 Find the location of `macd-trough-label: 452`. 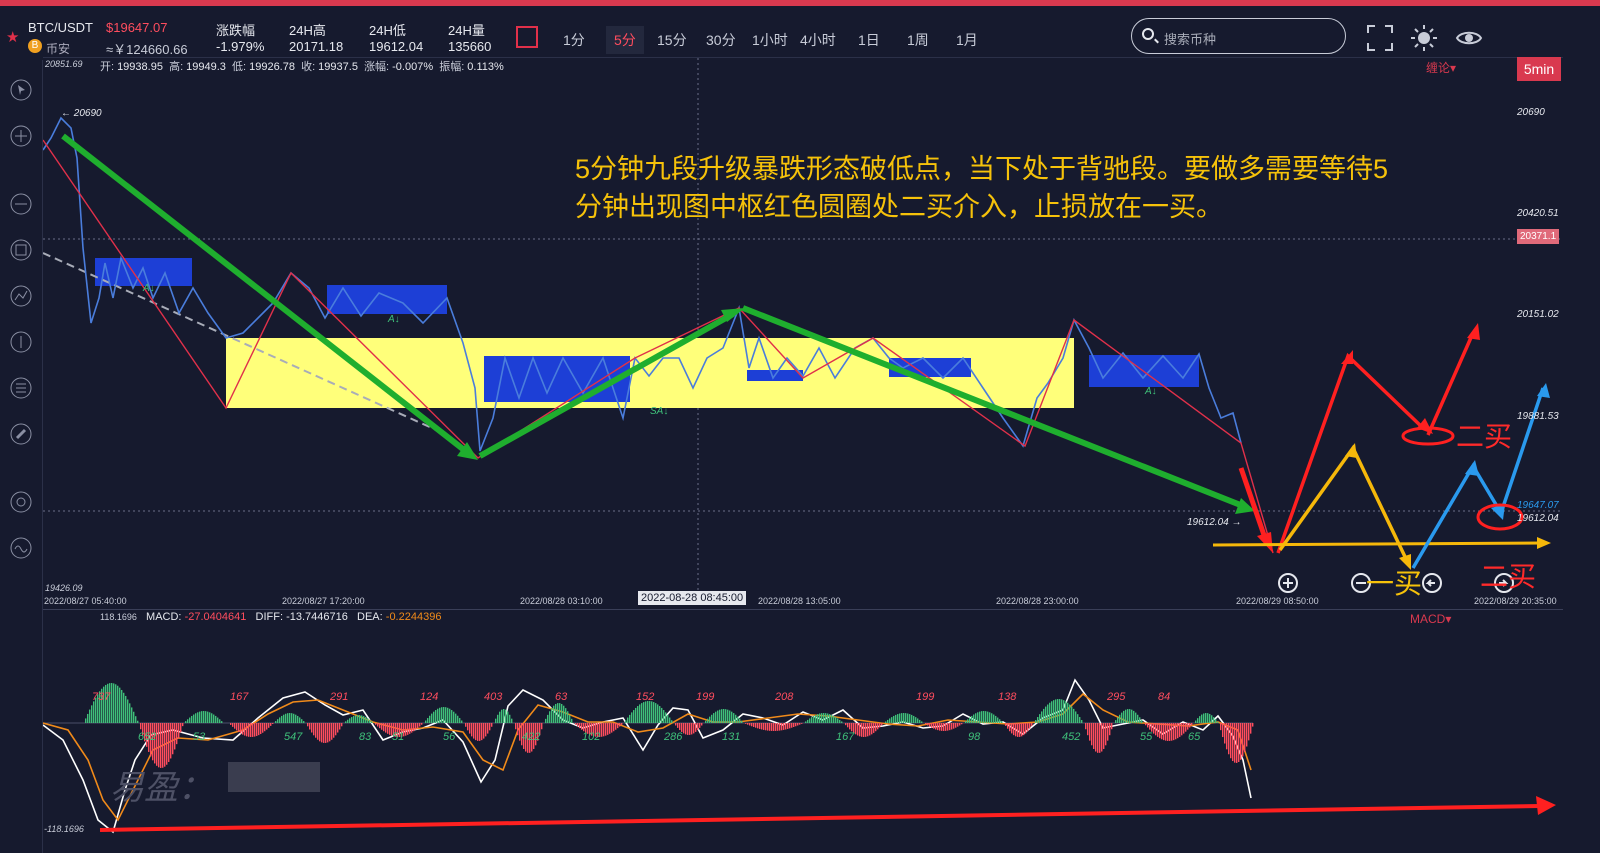

macd-trough-label: 452 is located at coordinates (1071, 737).